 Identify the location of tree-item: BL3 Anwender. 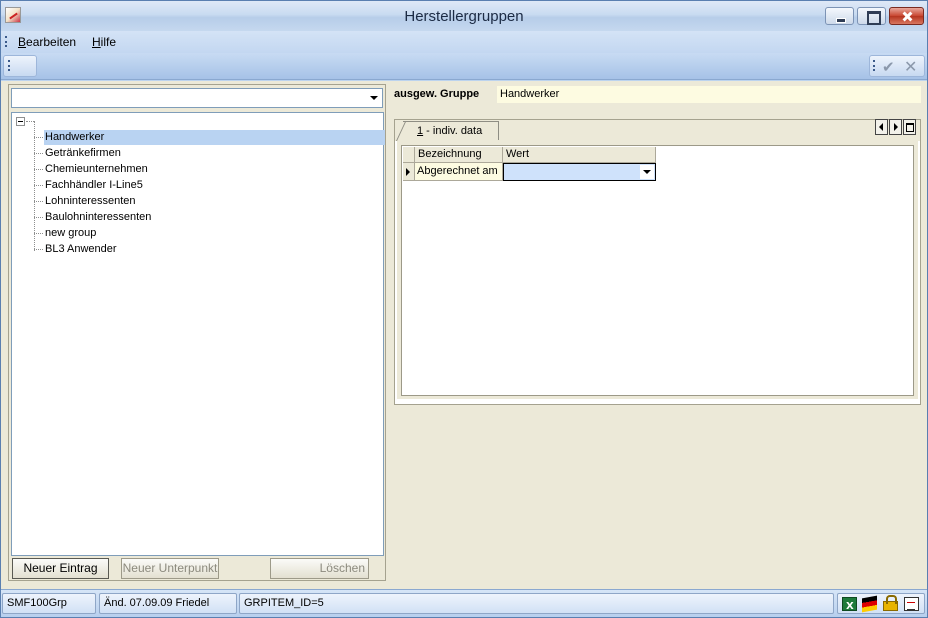
(209, 249).